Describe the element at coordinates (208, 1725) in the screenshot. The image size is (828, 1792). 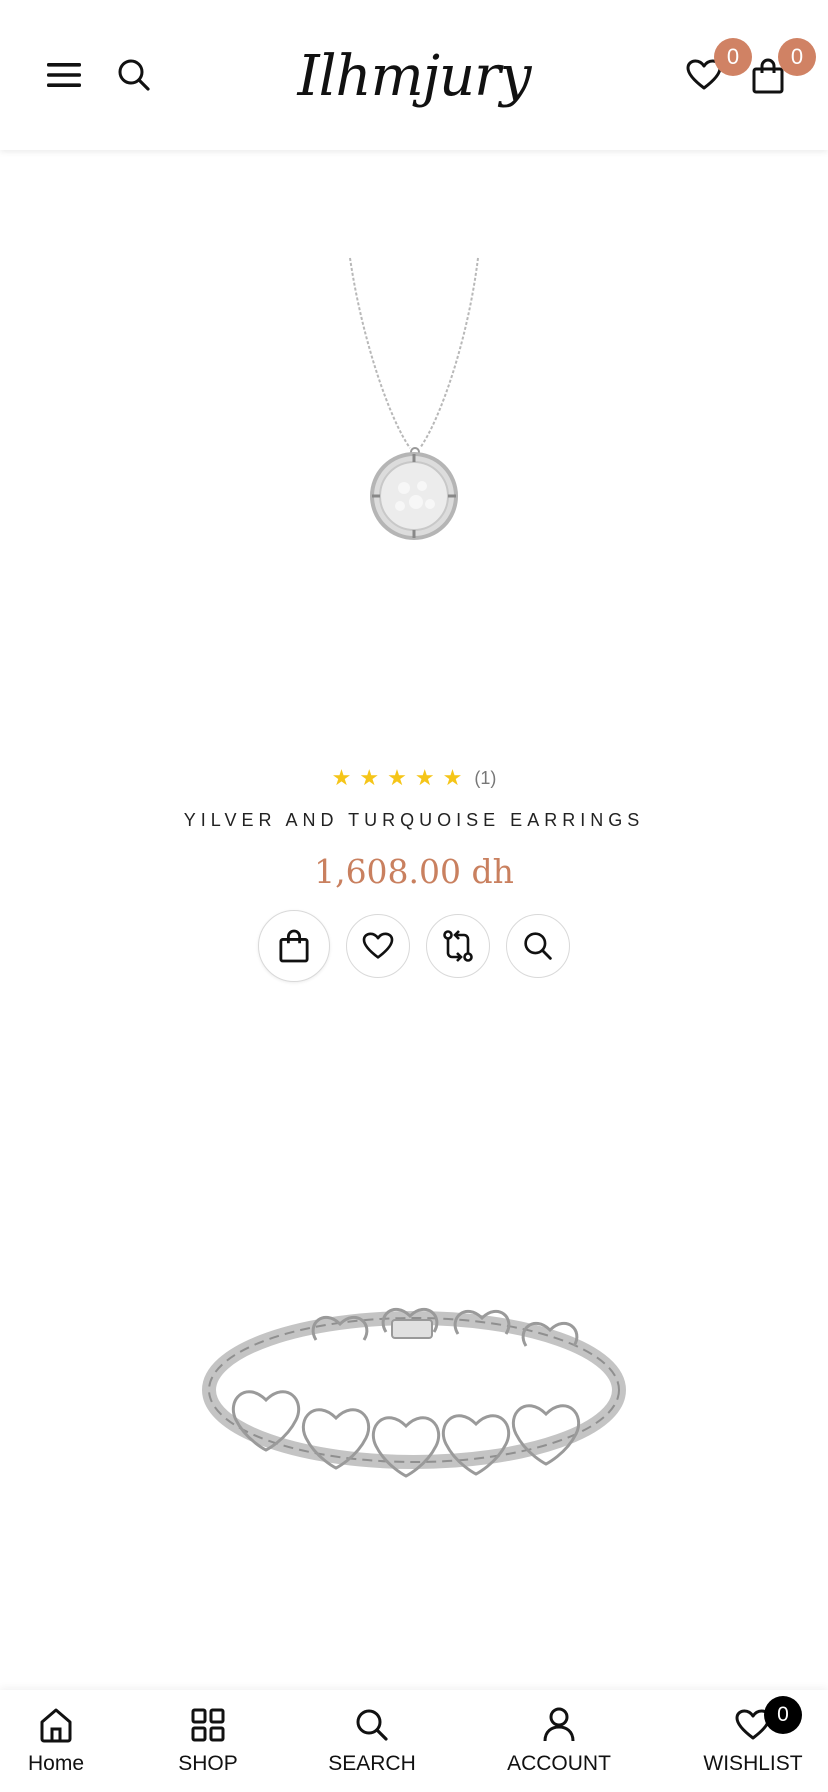
I see `grid-icon` at that location.